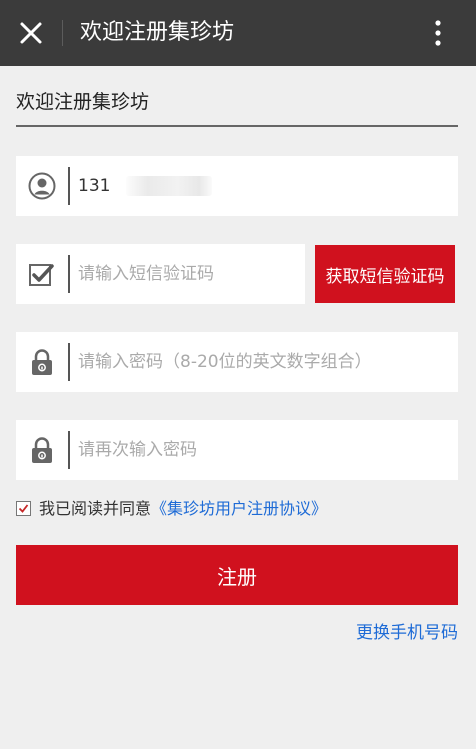  Describe the element at coordinates (407, 633) in the screenshot. I see `change-phone-link: 更换手机号码` at that location.